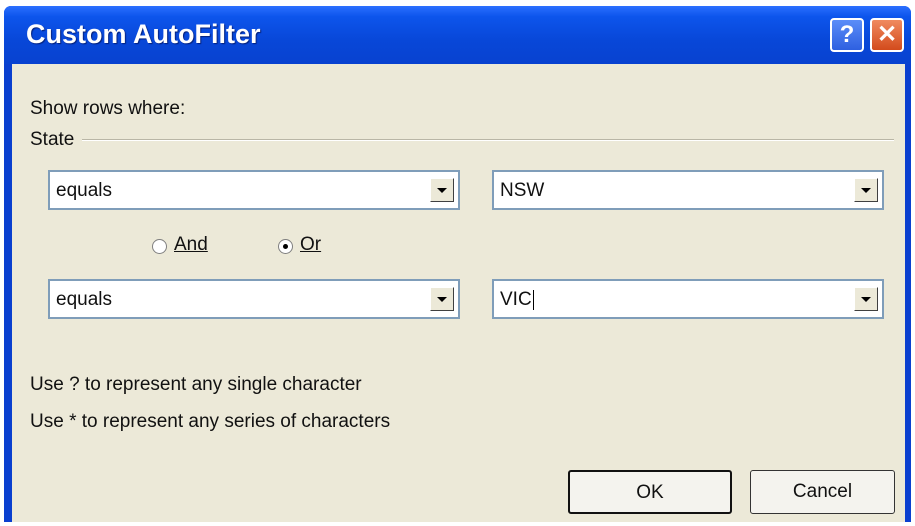  I want to click on help-button: ?, so click(847, 35).